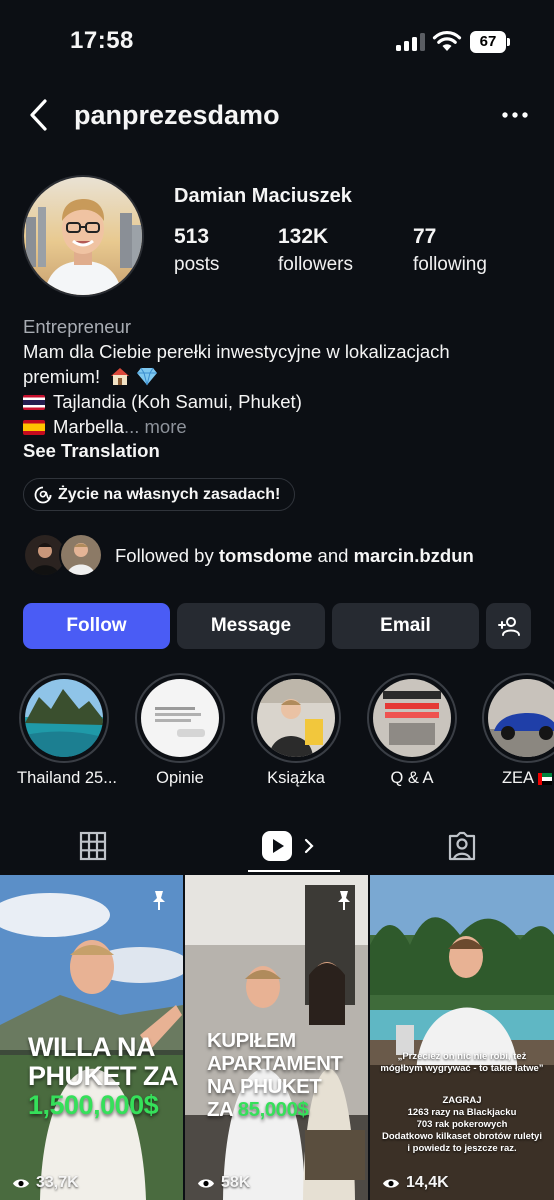 The height and width of the screenshot is (1200, 554). I want to click on reel-caption-line: WILLA NA, so click(91, 1047).